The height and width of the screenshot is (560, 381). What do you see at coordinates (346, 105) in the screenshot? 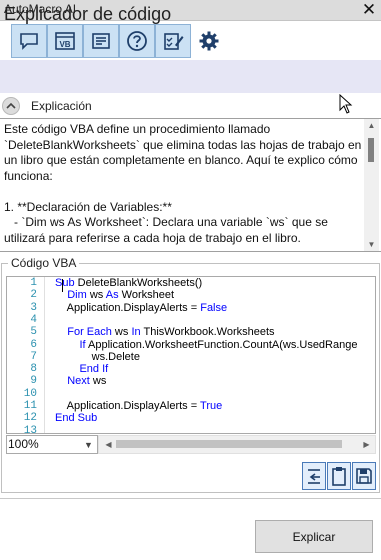
I see `mouse-pointer-icon` at bounding box center [346, 105].